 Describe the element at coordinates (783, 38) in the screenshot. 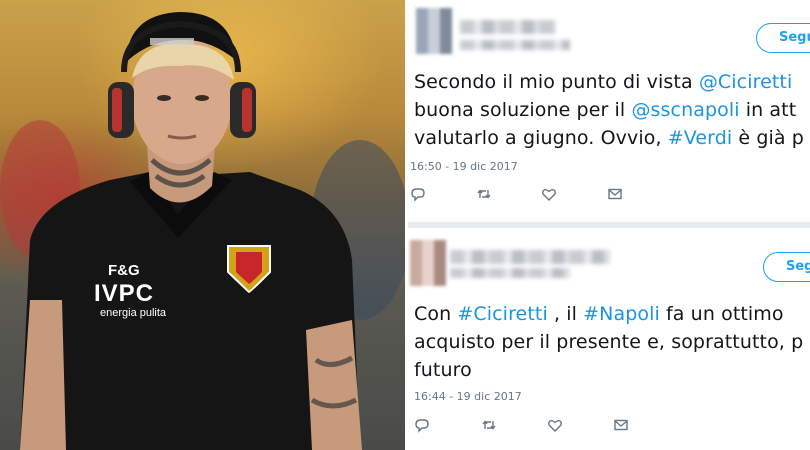

I see `follow-button: Segui` at that location.